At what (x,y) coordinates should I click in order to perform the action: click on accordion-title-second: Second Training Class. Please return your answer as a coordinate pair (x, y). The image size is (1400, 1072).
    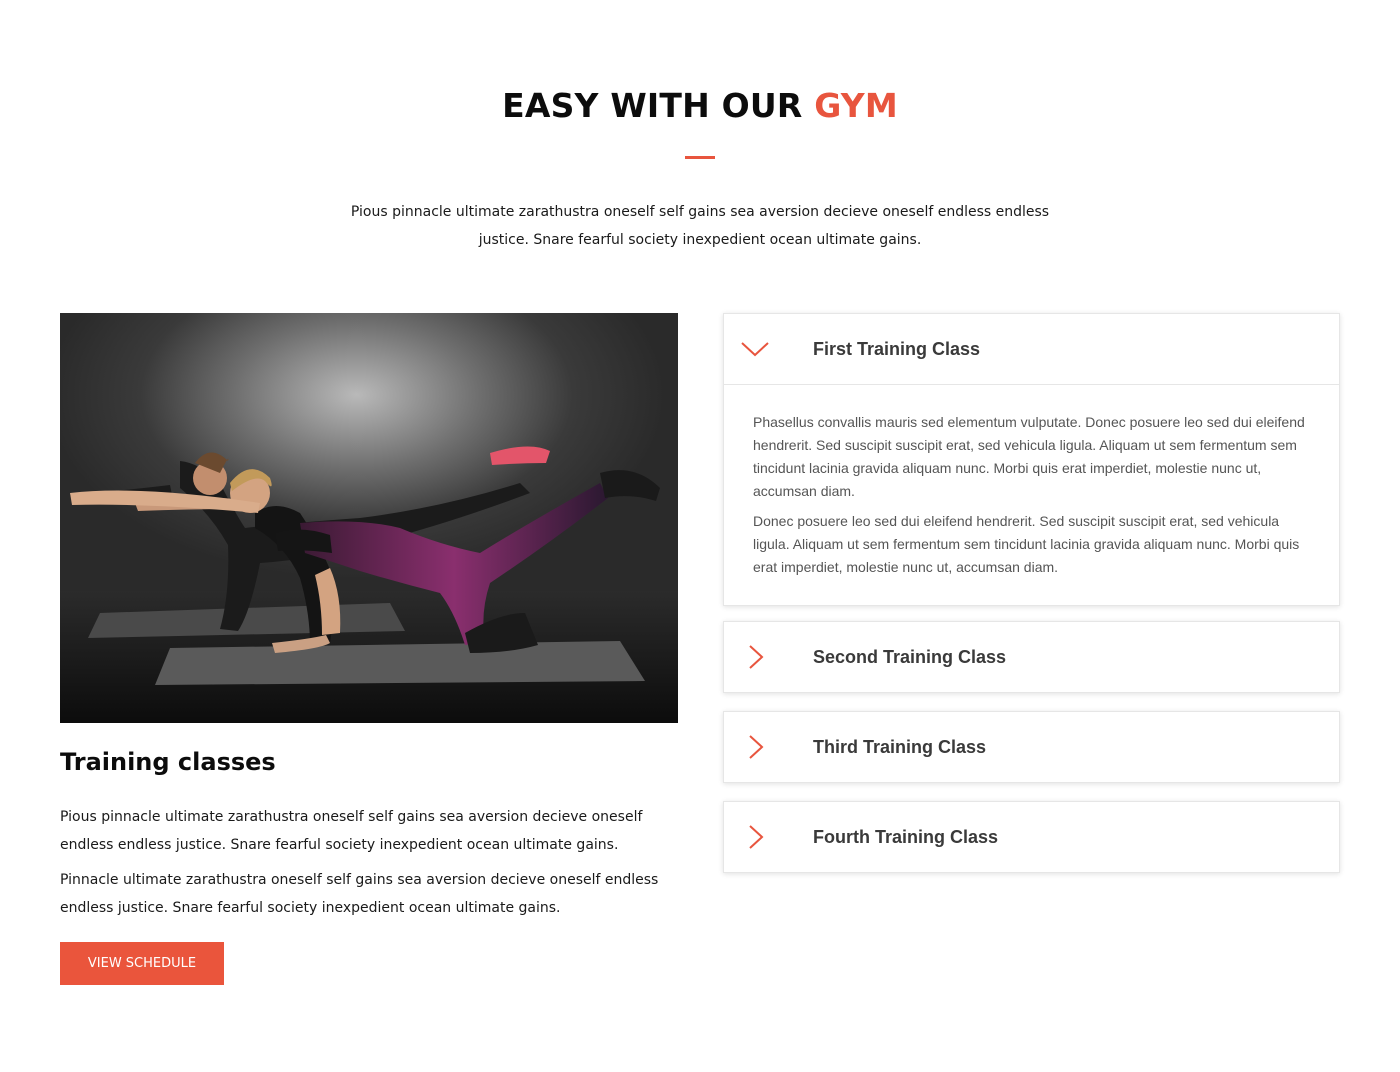
    Looking at the image, I should click on (910, 657).